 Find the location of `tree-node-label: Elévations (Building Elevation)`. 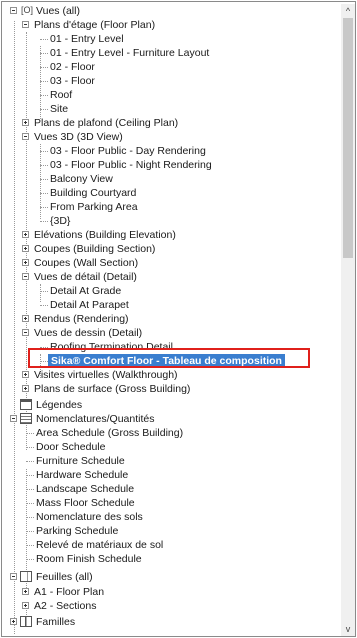

tree-node-label: Elévations (Building Elevation) is located at coordinates (105, 235).